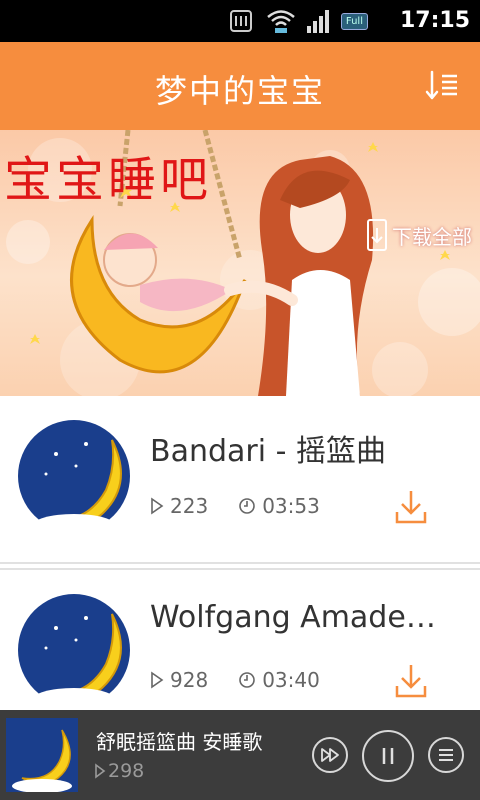 The width and height of the screenshot is (480, 800). I want to click on fast-forward-icon, so click(330, 755).